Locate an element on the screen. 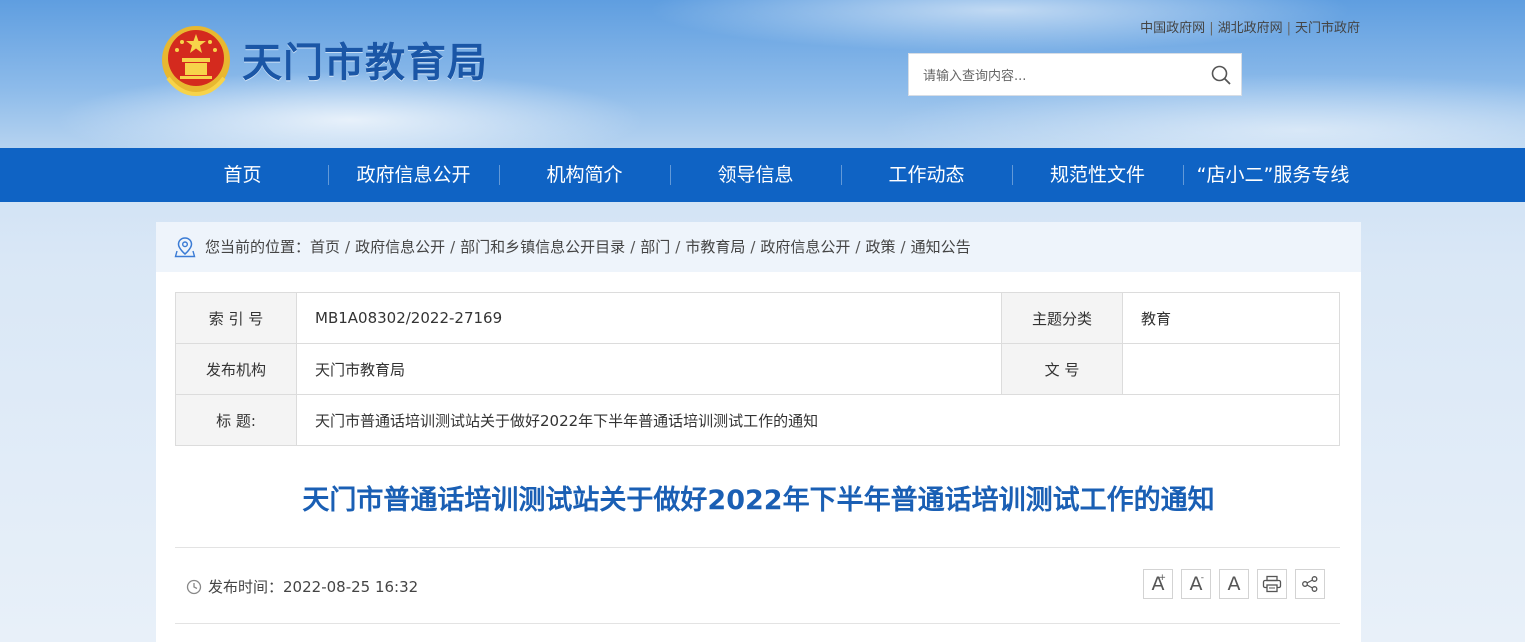 This screenshot has width=1525, height=642. share-button is located at coordinates (1310, 584).